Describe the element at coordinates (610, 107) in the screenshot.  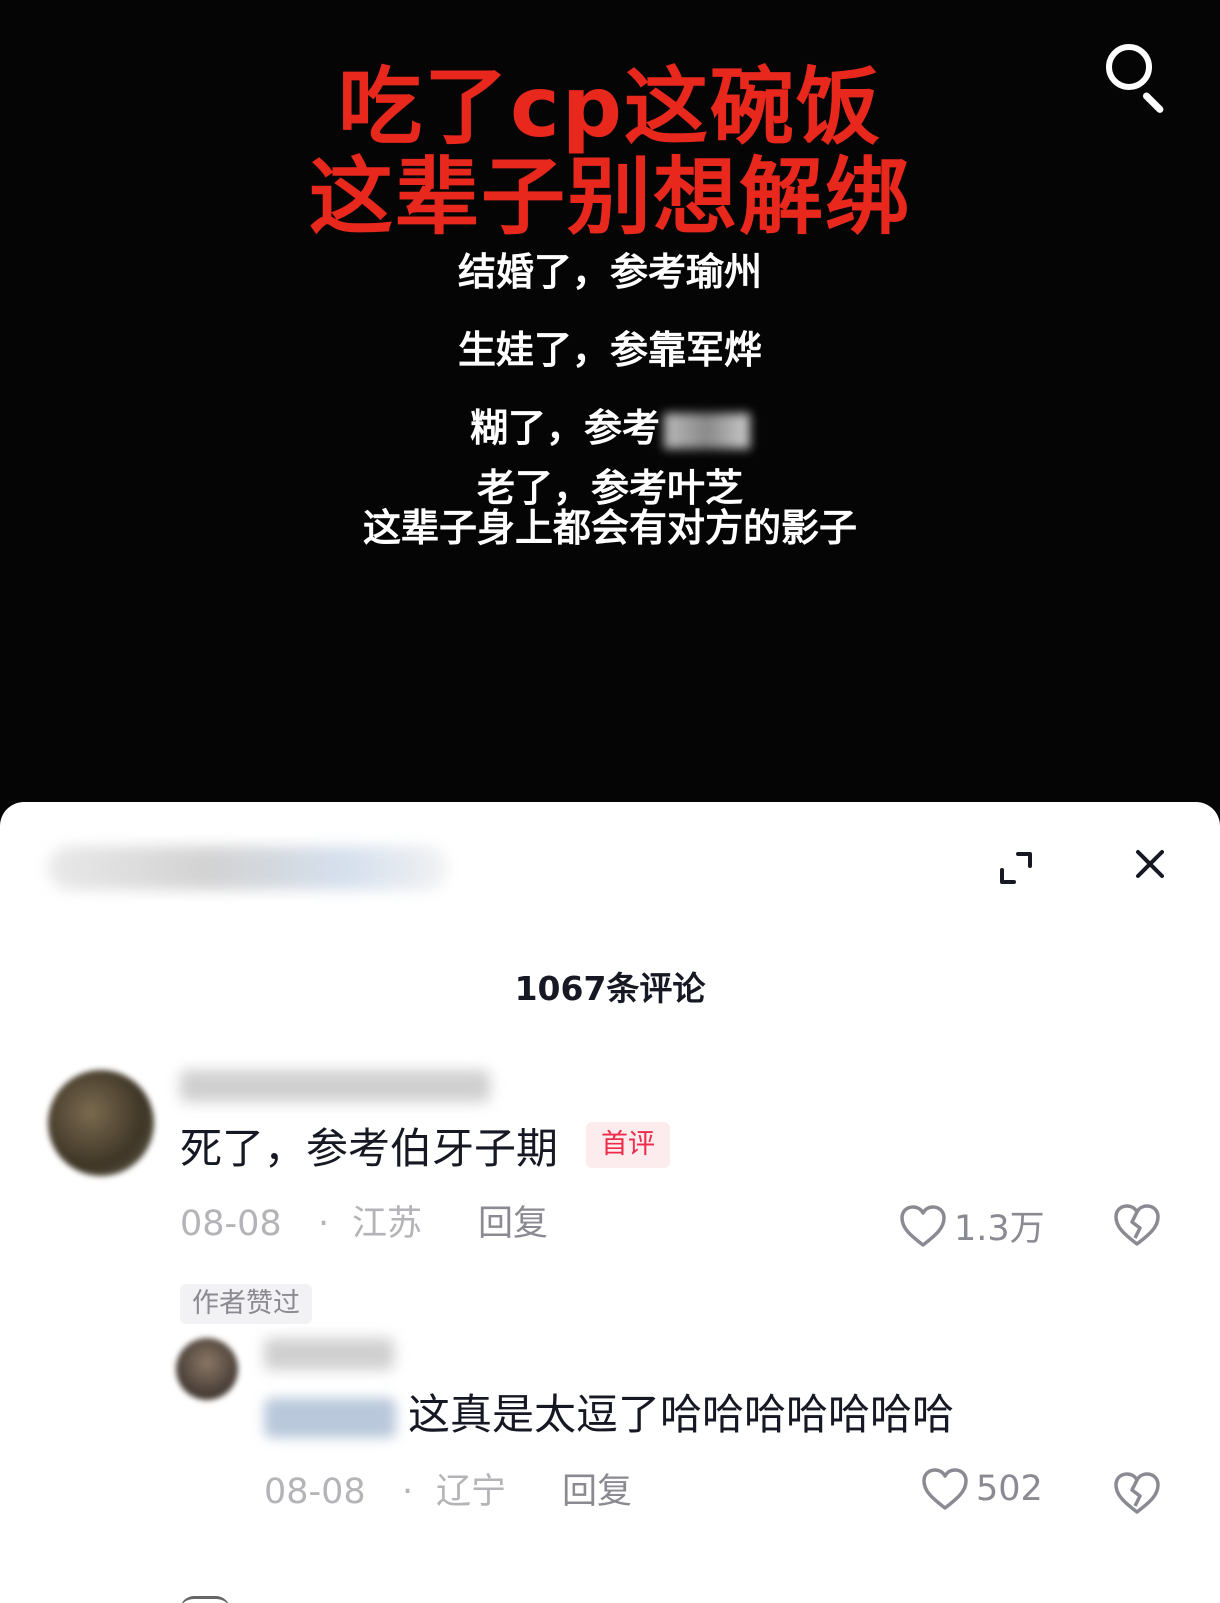
I see `video-title-line-1: 吃了cp这碗饭` at that location.